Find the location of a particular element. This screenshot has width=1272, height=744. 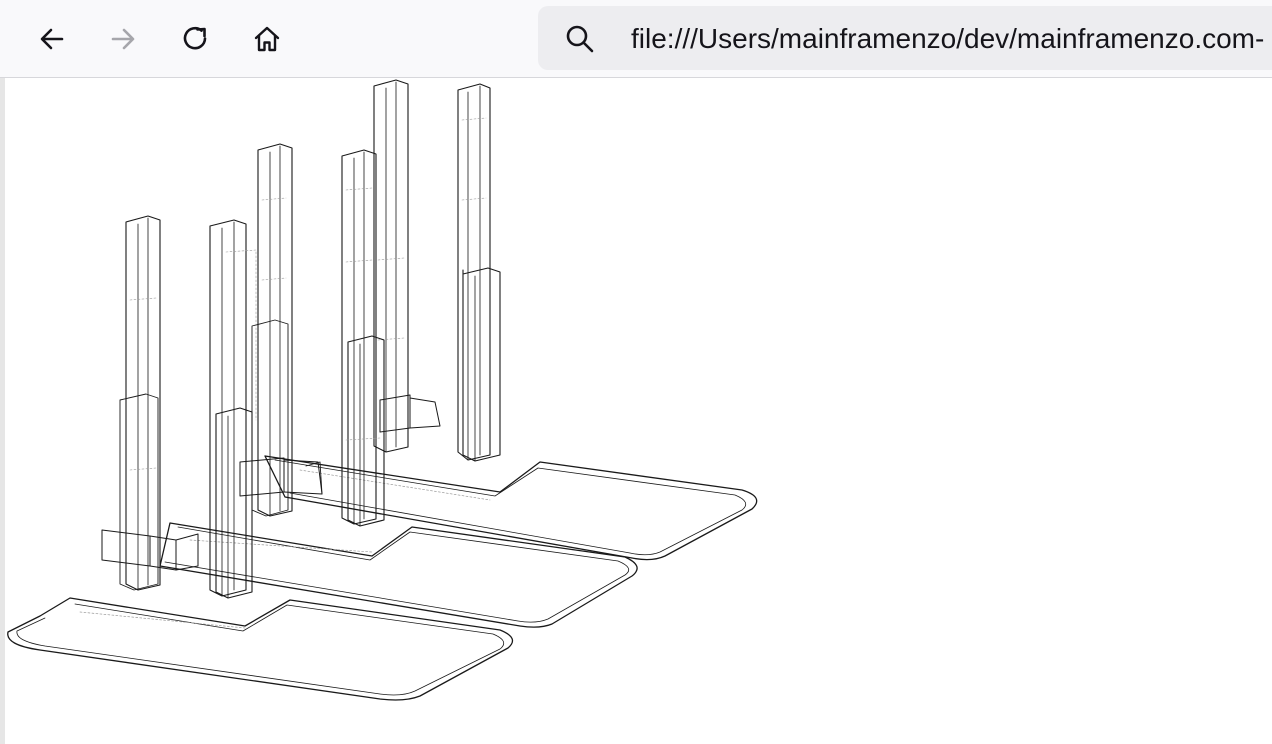

column-front-middle is located at coordinates (233, 409).